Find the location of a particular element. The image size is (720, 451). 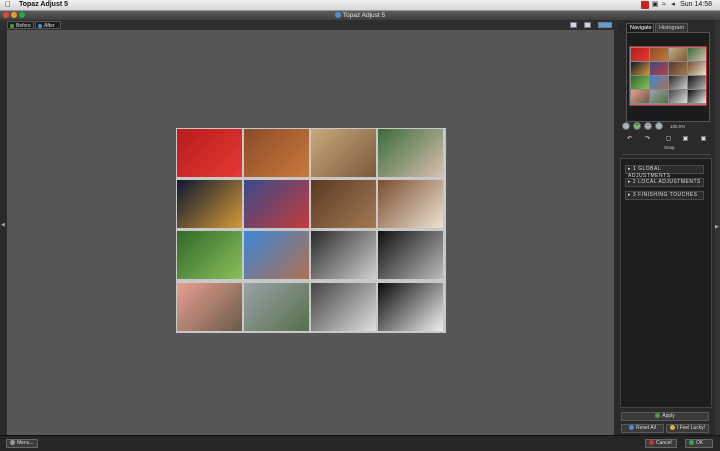

window-title: Topaz Adjust 5 is located at coordinates (360, 15).